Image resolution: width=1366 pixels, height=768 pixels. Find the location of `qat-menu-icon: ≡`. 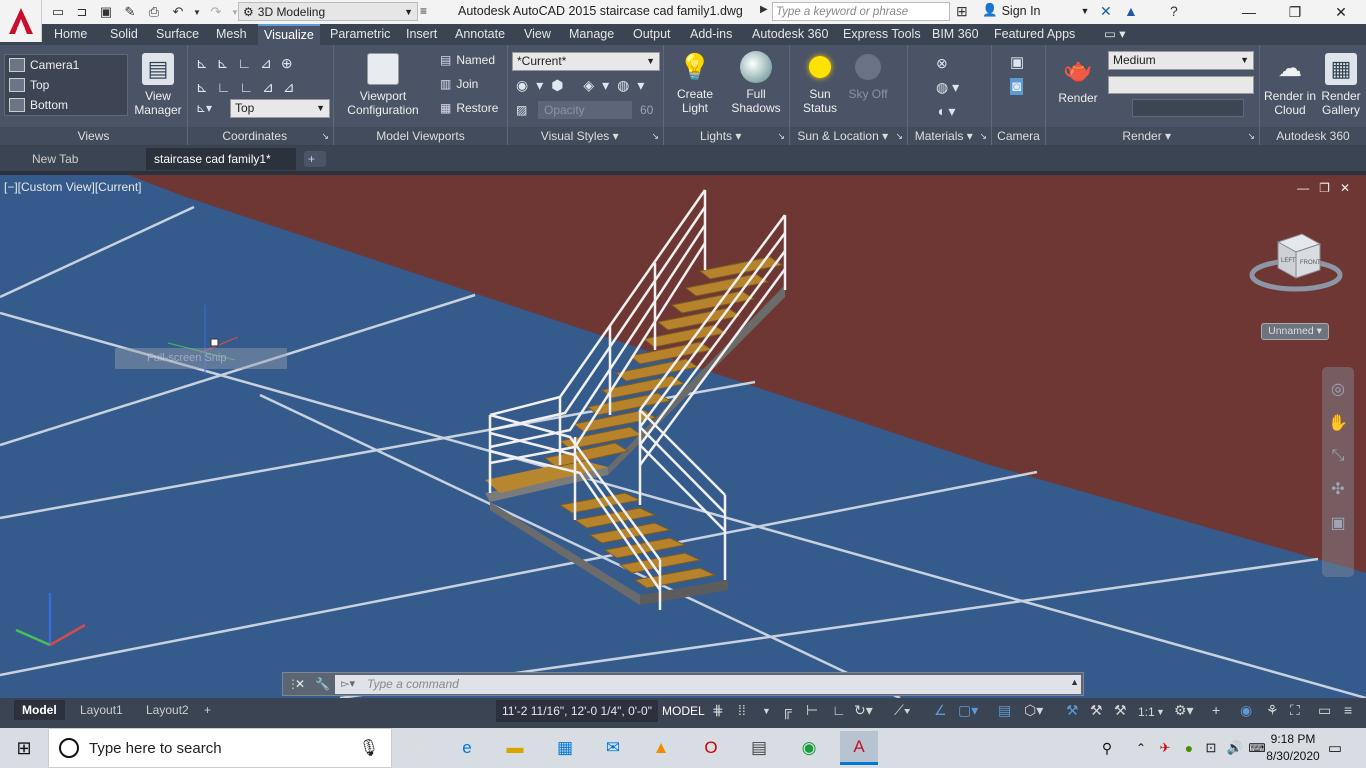

qat-menu-icon: ≡ is located at coordinates (423, 11).